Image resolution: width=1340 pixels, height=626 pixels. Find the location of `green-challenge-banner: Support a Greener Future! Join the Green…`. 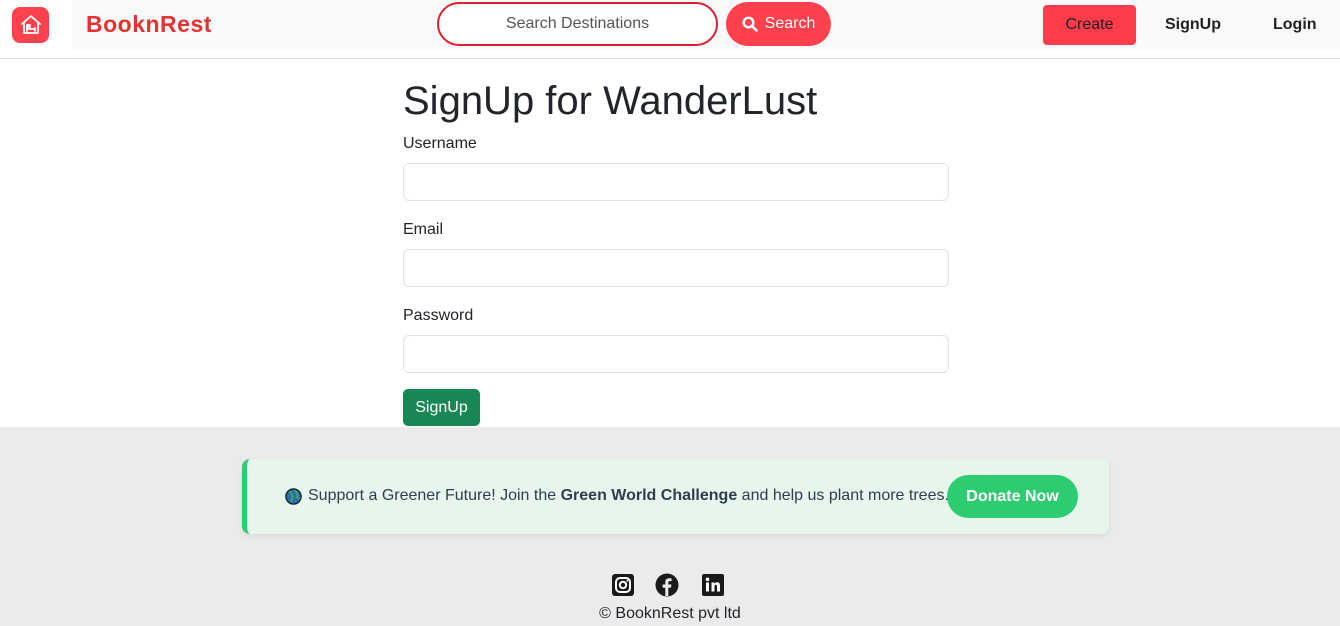

green-challenge-banner: Support a Greener Future! Join the Green… is located at coordinates (675, 496).